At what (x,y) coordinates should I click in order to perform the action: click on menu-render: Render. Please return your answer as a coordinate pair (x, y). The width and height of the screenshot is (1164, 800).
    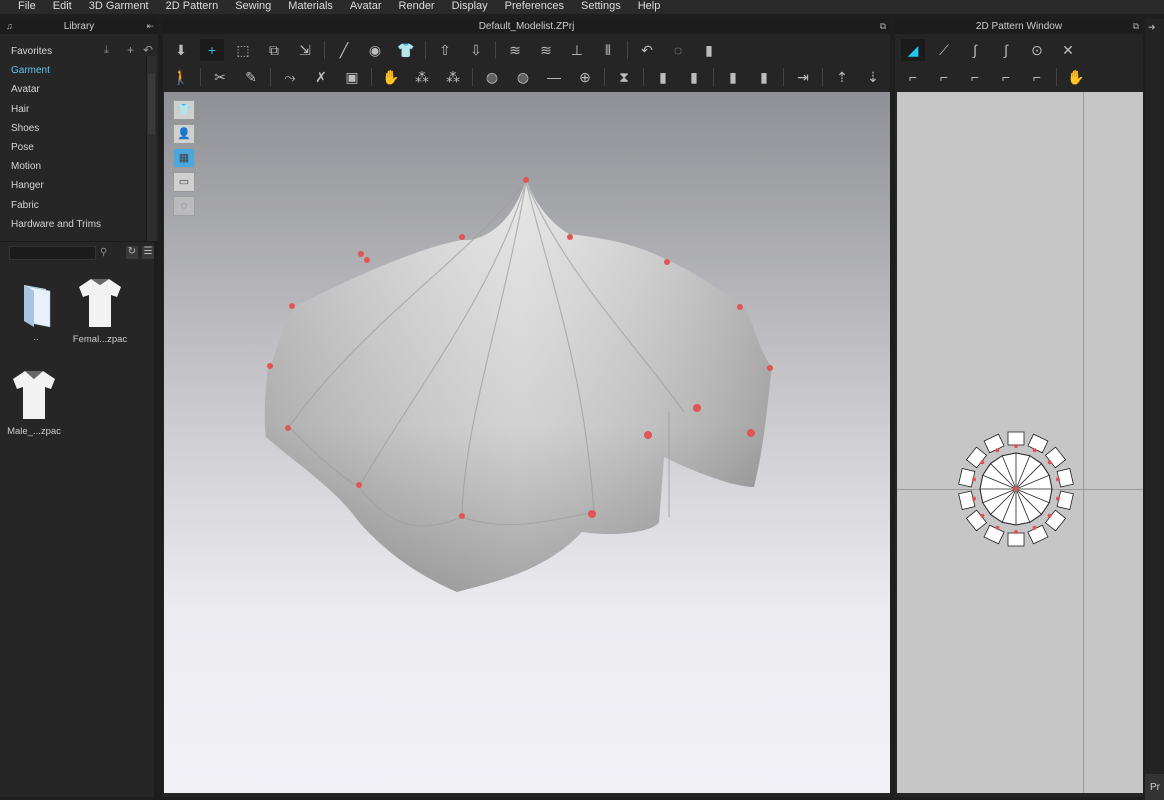
    Looking at the image, I should click on (417, 7).